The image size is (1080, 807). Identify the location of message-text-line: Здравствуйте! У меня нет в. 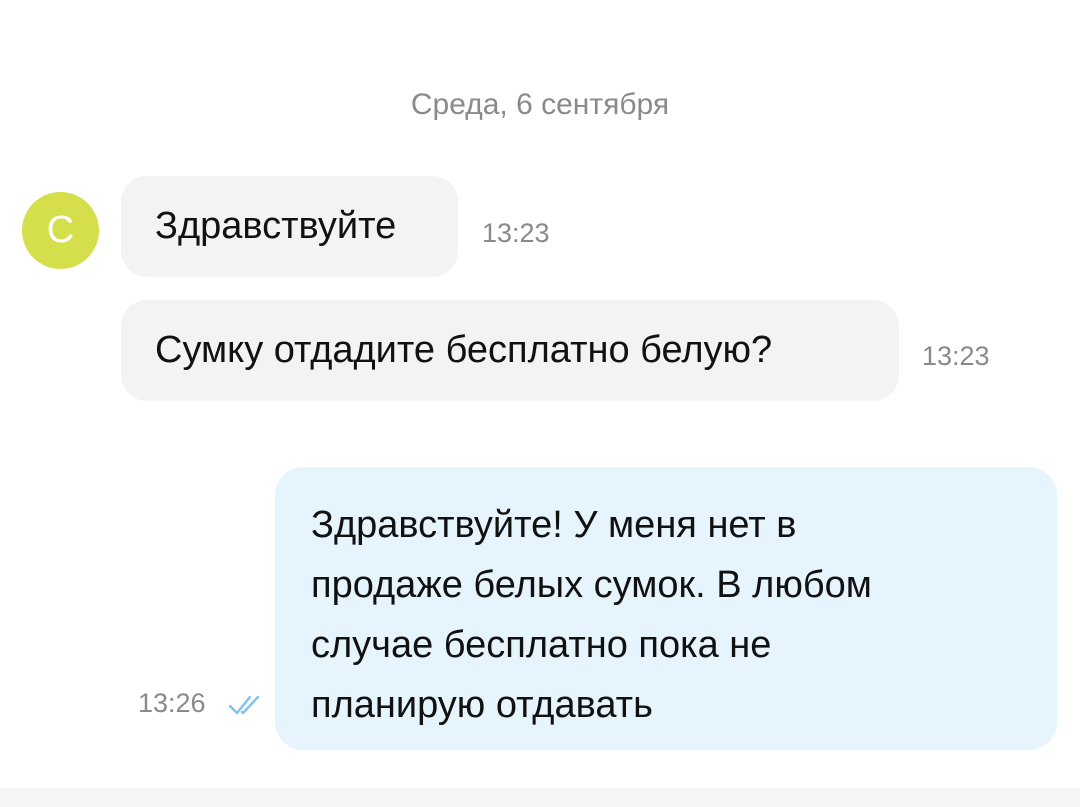
(554, 525).